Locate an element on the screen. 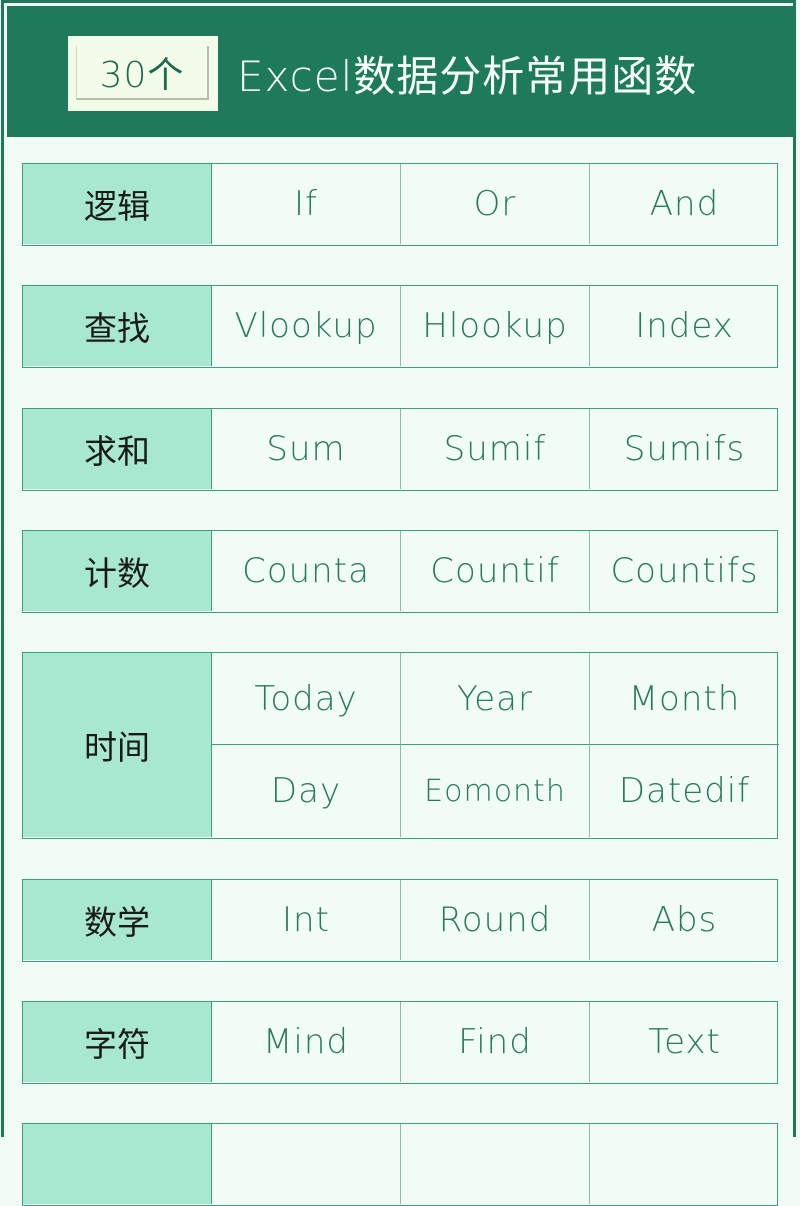 The height and width of the screenshot is (1206, 800). header-banner: 30个 Excel数据分析常用函数 is located at coordinates (400, 71).